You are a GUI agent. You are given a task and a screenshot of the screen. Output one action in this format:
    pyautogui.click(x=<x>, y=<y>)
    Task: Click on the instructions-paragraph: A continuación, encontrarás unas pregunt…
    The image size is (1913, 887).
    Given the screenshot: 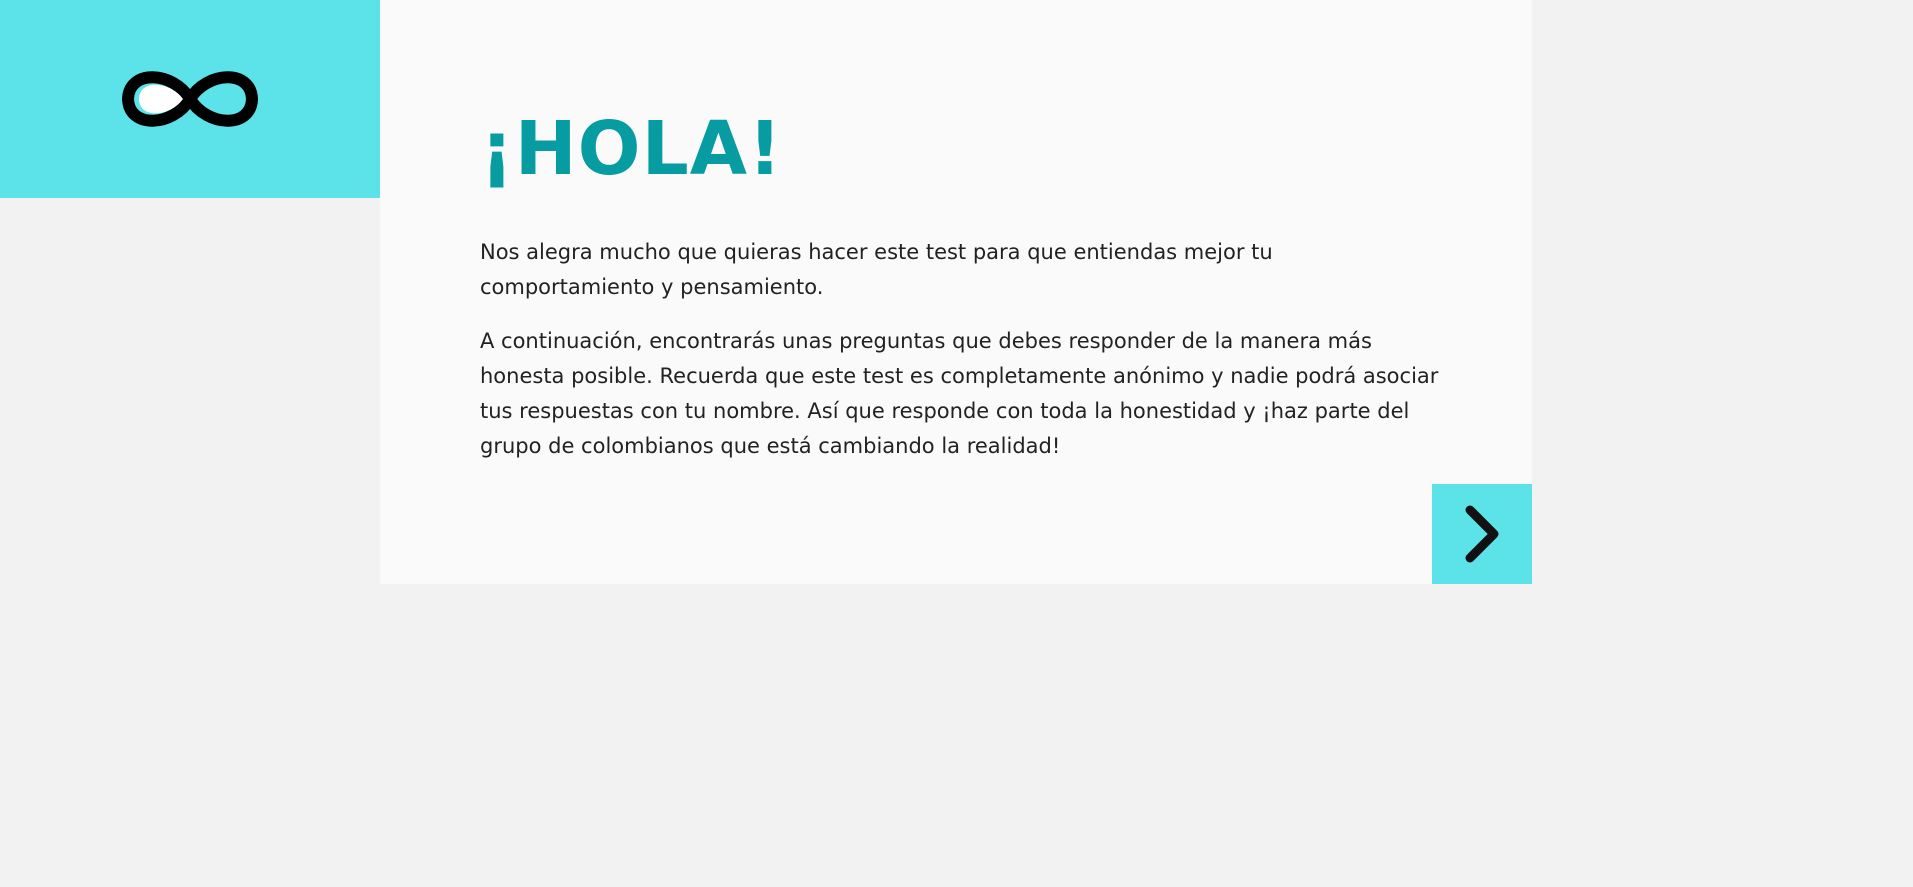 What is the action you would take?
    pyautogui.click(x=959, y=393)
    